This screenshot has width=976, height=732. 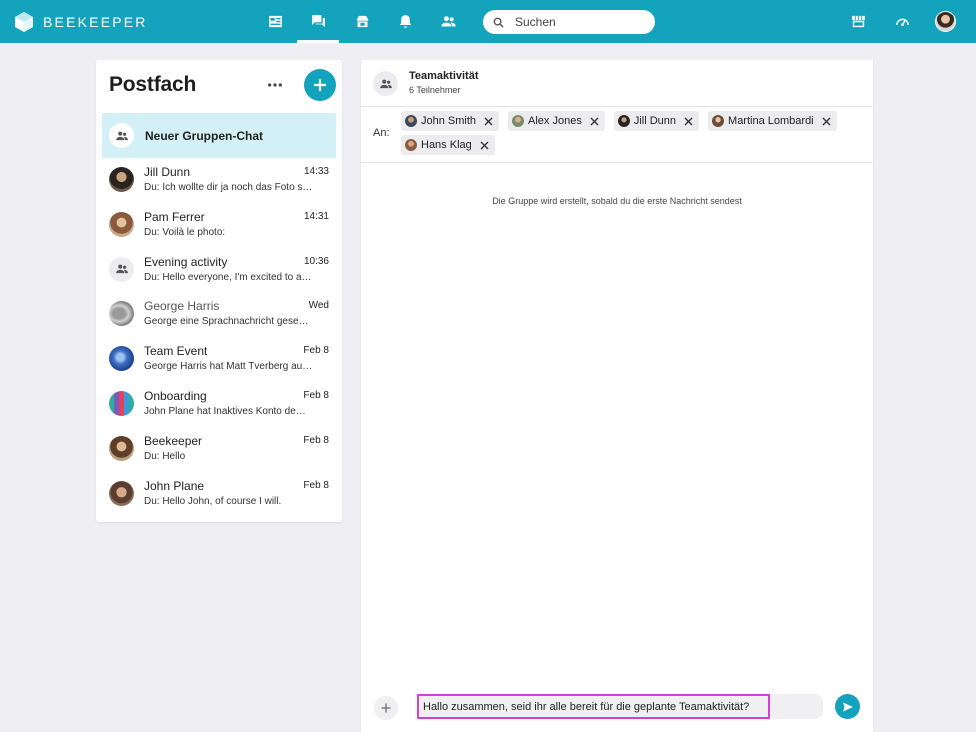 What do you see at coordinates (318, 306) in the screenshot?
I see `conversation-time: Wed` at bounding box center [318, 306].